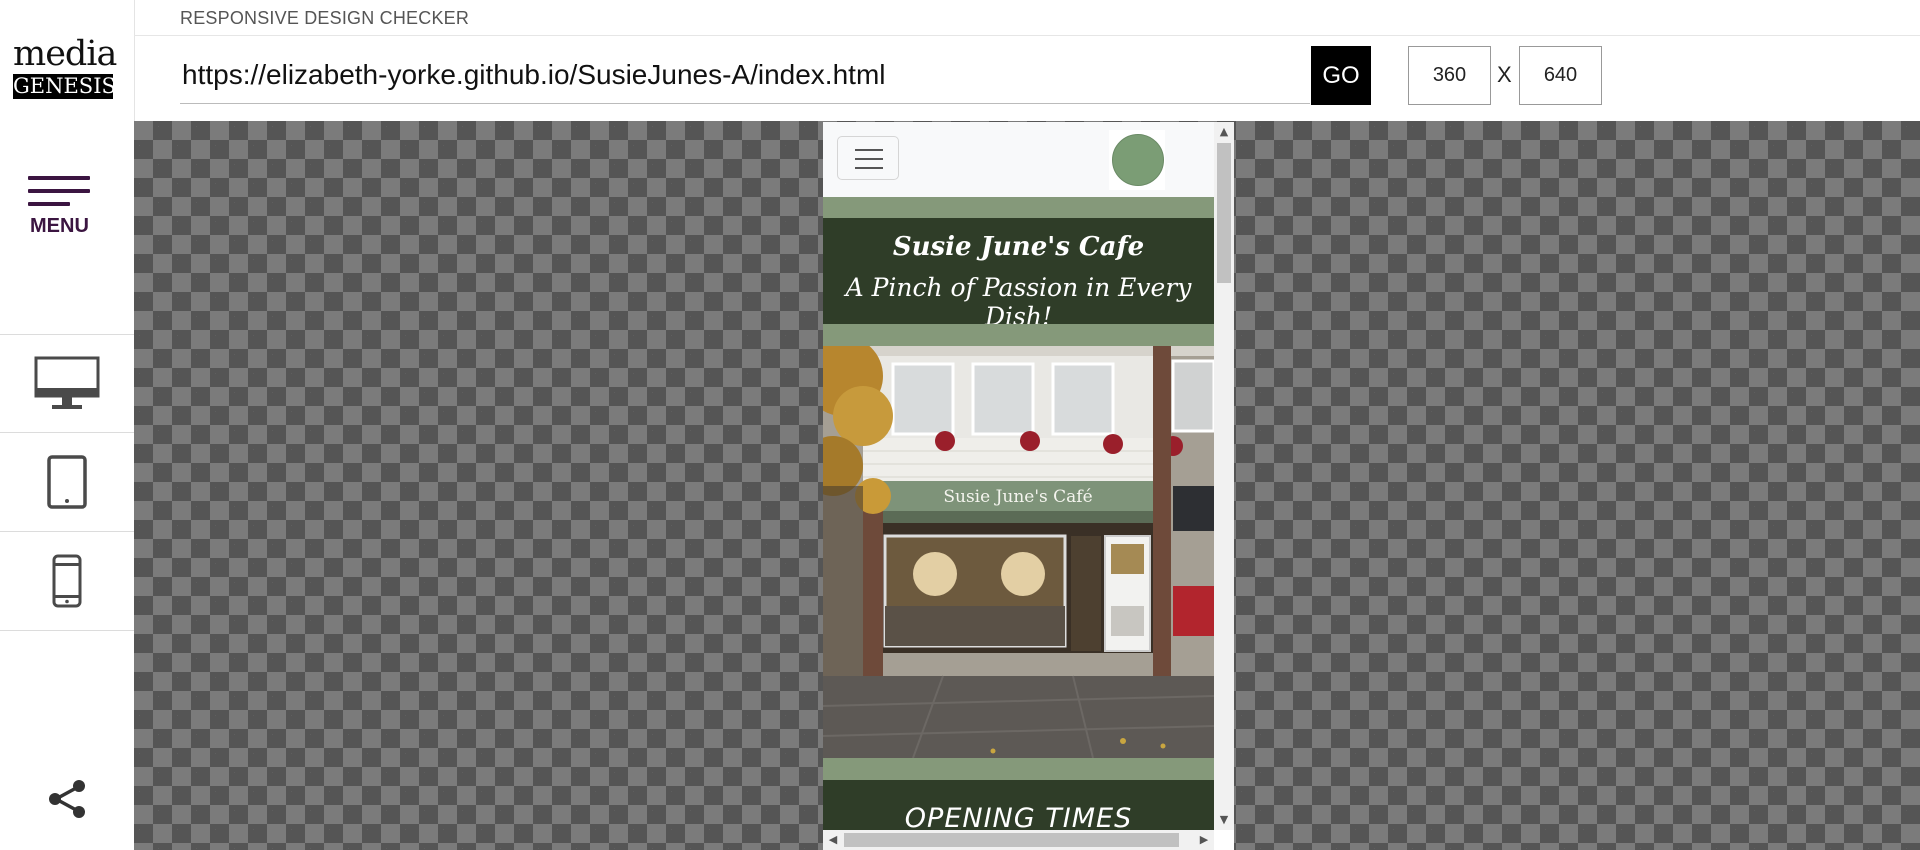  Describe the element at coordinates (1224, 476) in the screenshot. I see `frame-vertical-scrollbar: ▲ ▼` at that location.